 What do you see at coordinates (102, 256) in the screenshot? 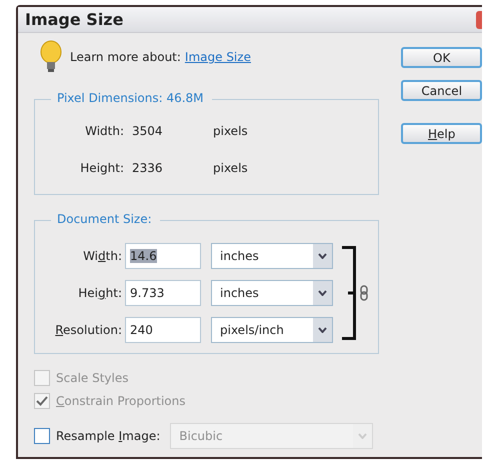
I see `field-label: Width:` at bounding box center [102, 256].